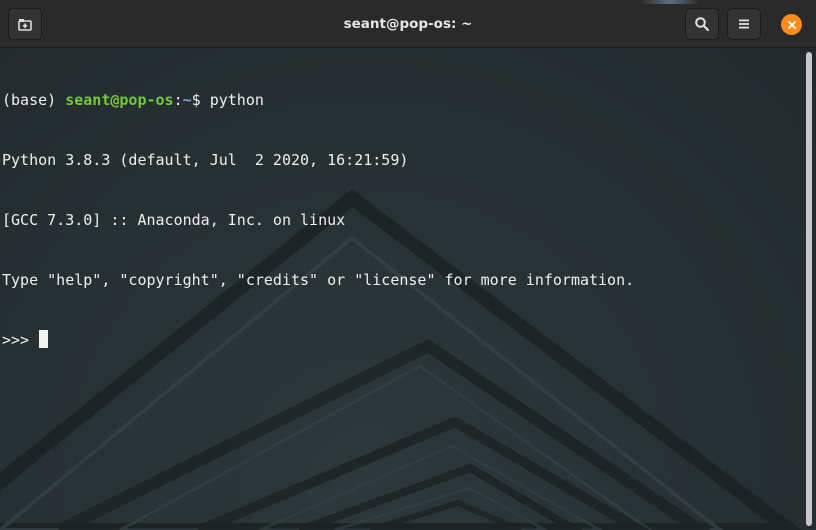 This screenshot has width=816, height=530. What do you see at coordinates (318, 340) in the screenshot?
I see `repl-prompt-line: >>>` at bounding box center [318, 340].